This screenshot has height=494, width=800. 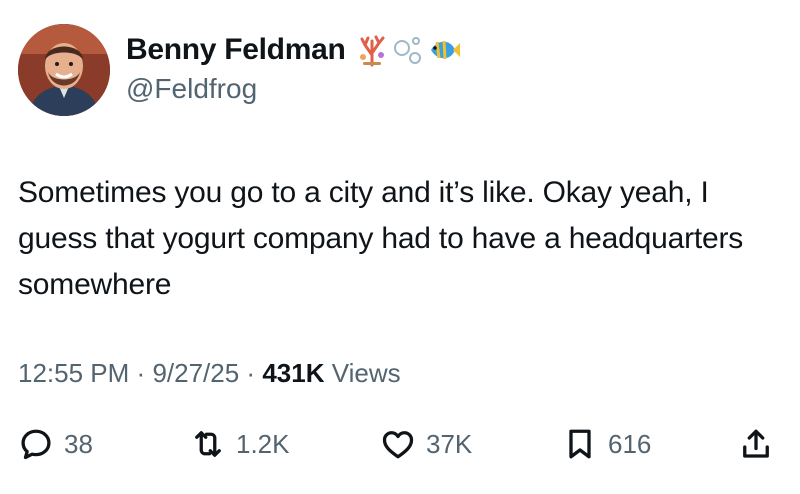 I want to click on like-count: 37K, so click(x=449, y=444).